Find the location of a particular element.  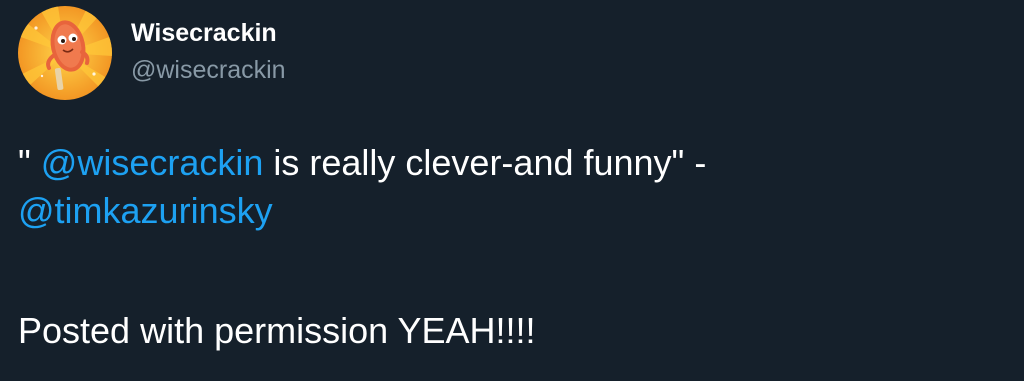

corn-dog-icon is located at coordinates (65, 53).